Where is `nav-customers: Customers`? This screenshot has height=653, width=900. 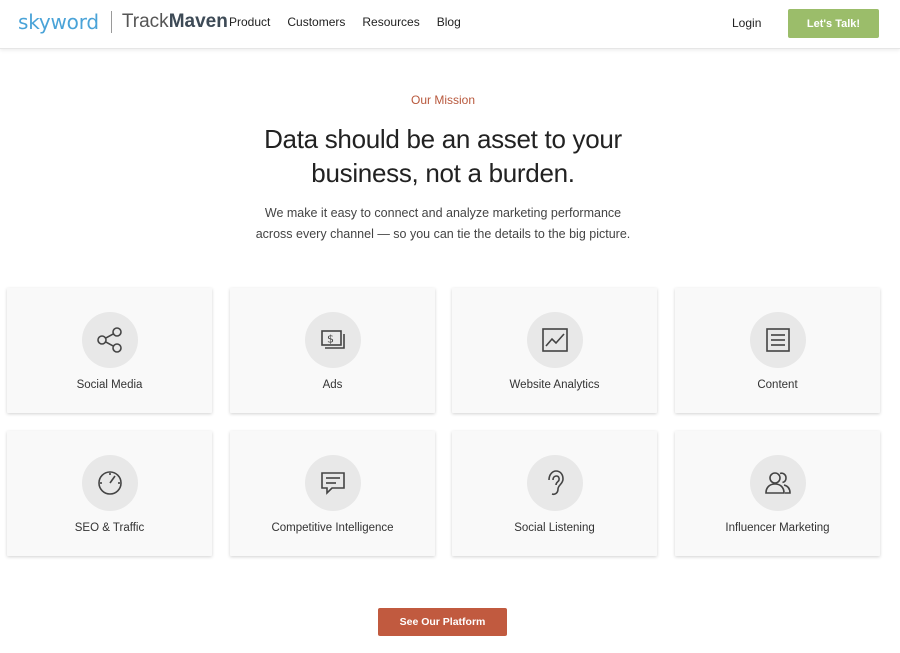 nav-customers: Customers is located at coordinates (316, 22).